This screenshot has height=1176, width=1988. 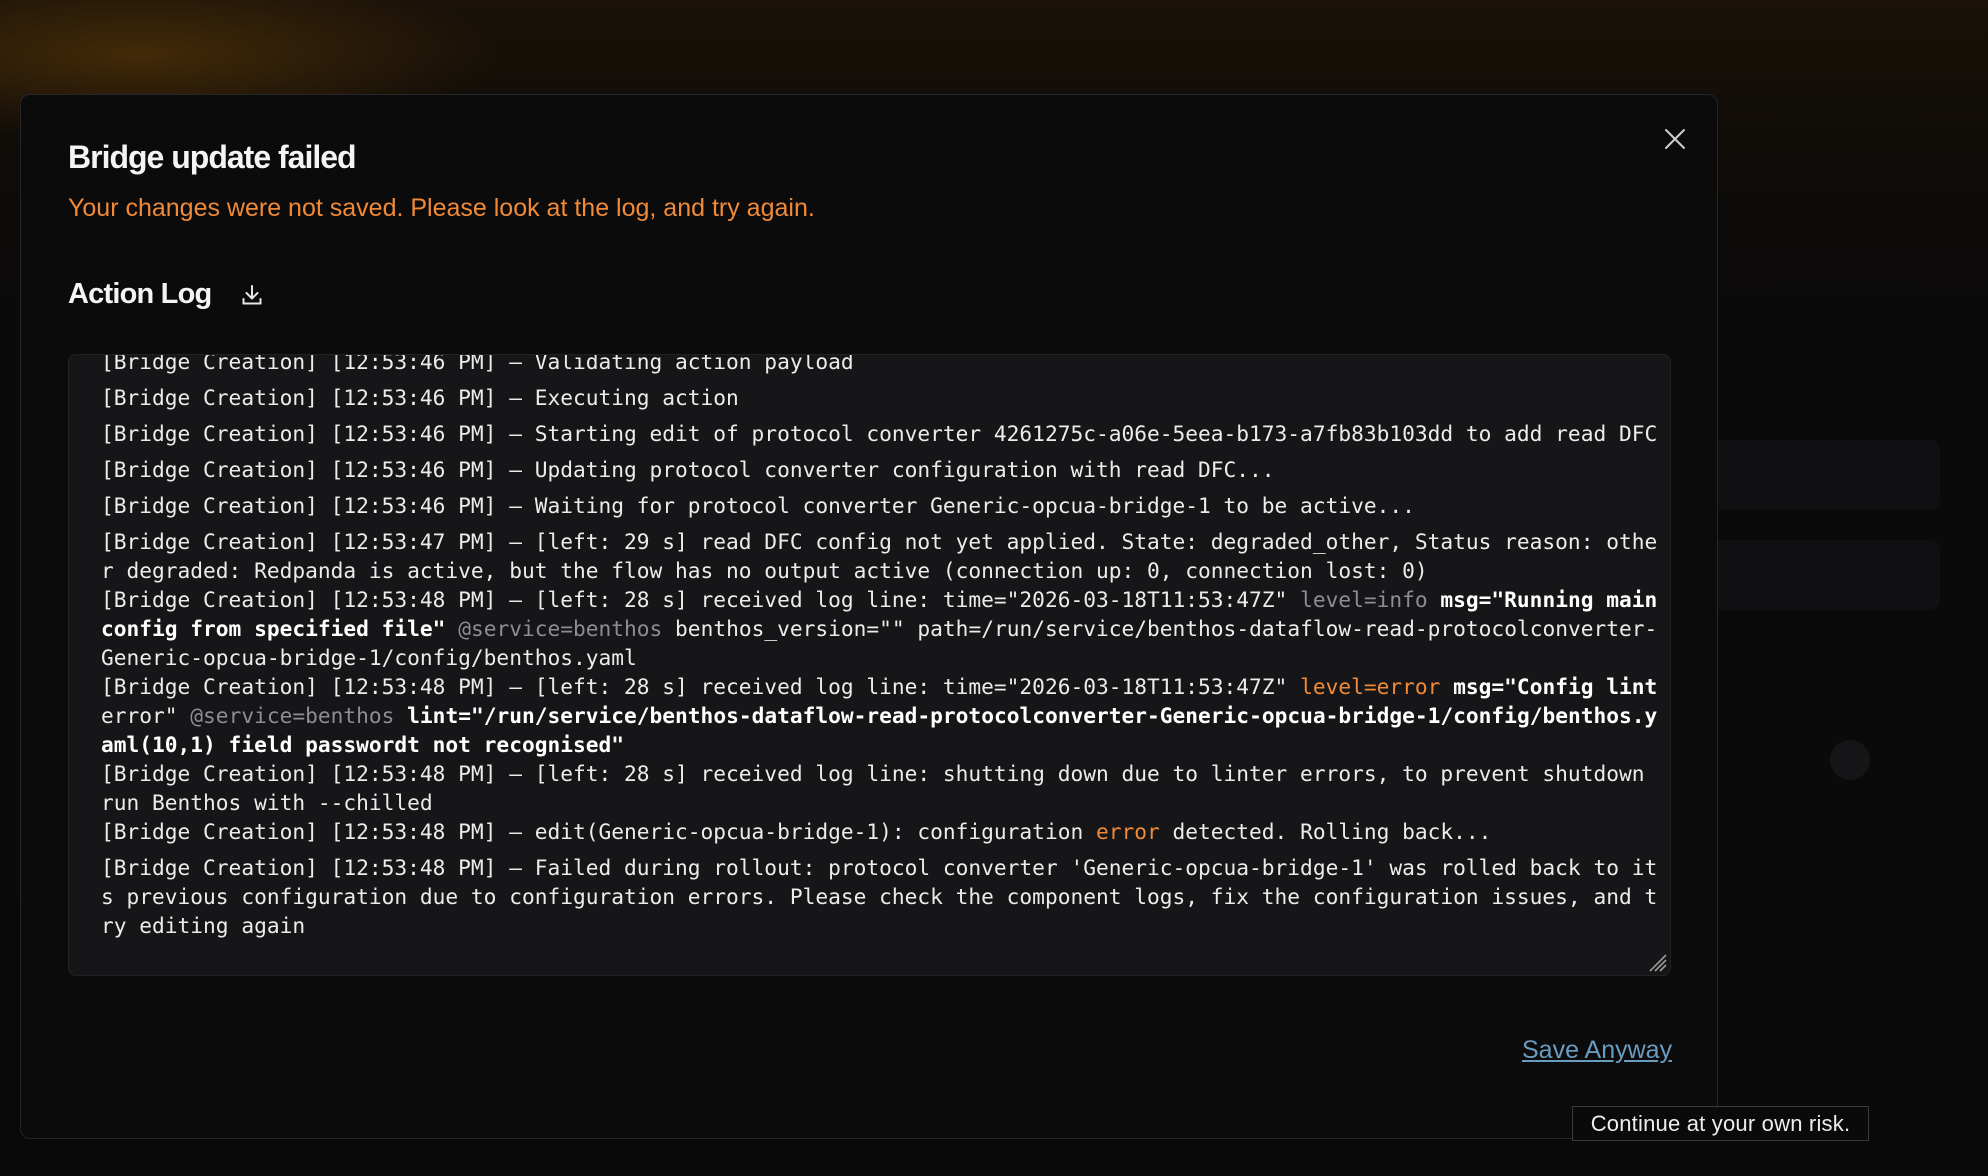 I want to click on resize-handle-icon, so click(x=1657, y=962).